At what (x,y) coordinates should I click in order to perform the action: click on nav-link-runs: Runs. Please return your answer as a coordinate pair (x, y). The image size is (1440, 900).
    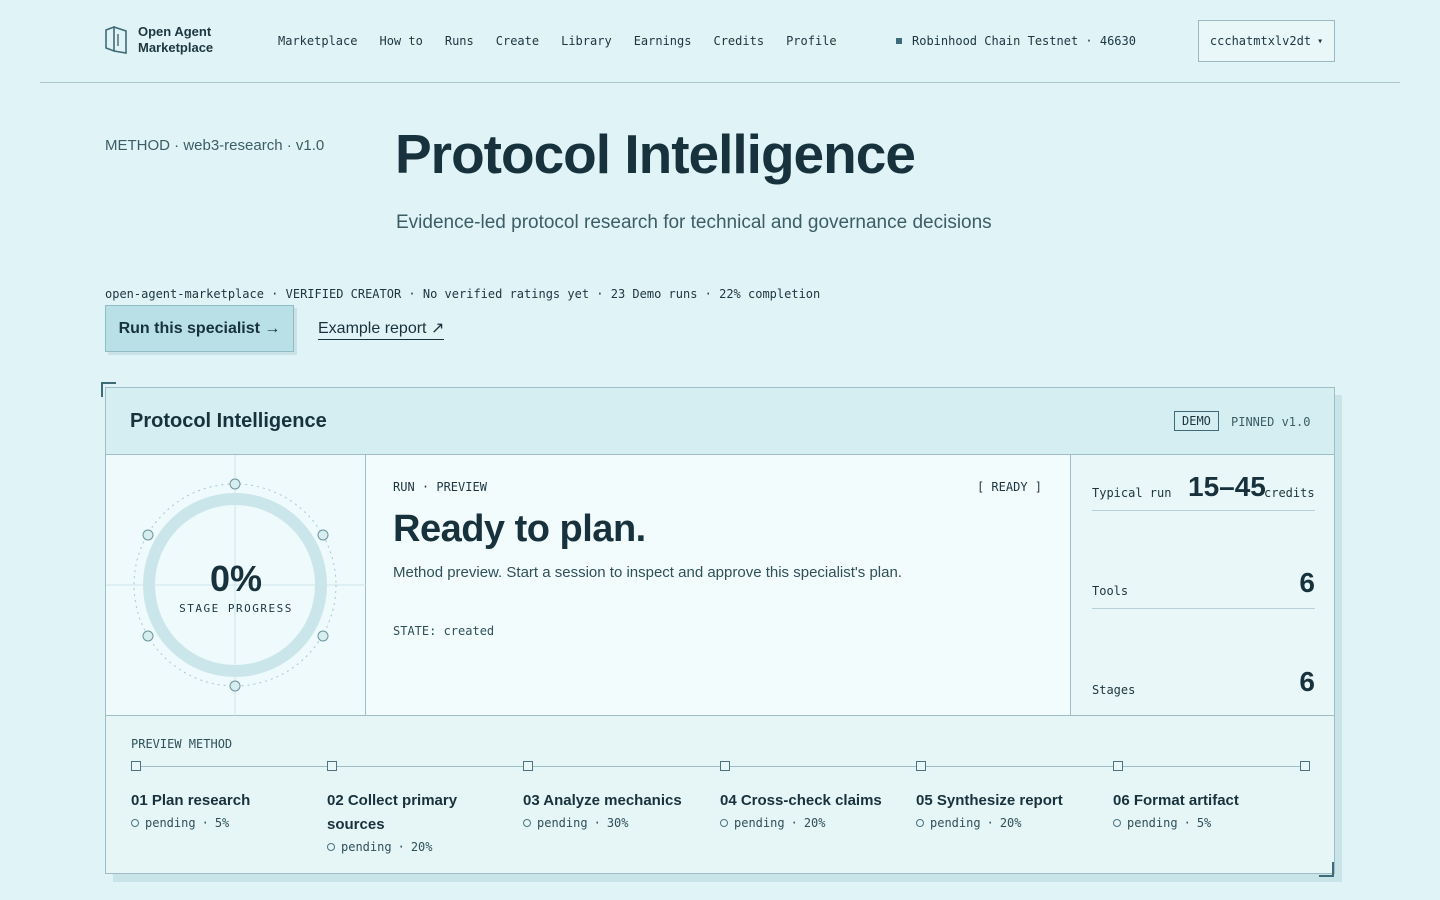
    Looking at the image, I should click on (459, 41).